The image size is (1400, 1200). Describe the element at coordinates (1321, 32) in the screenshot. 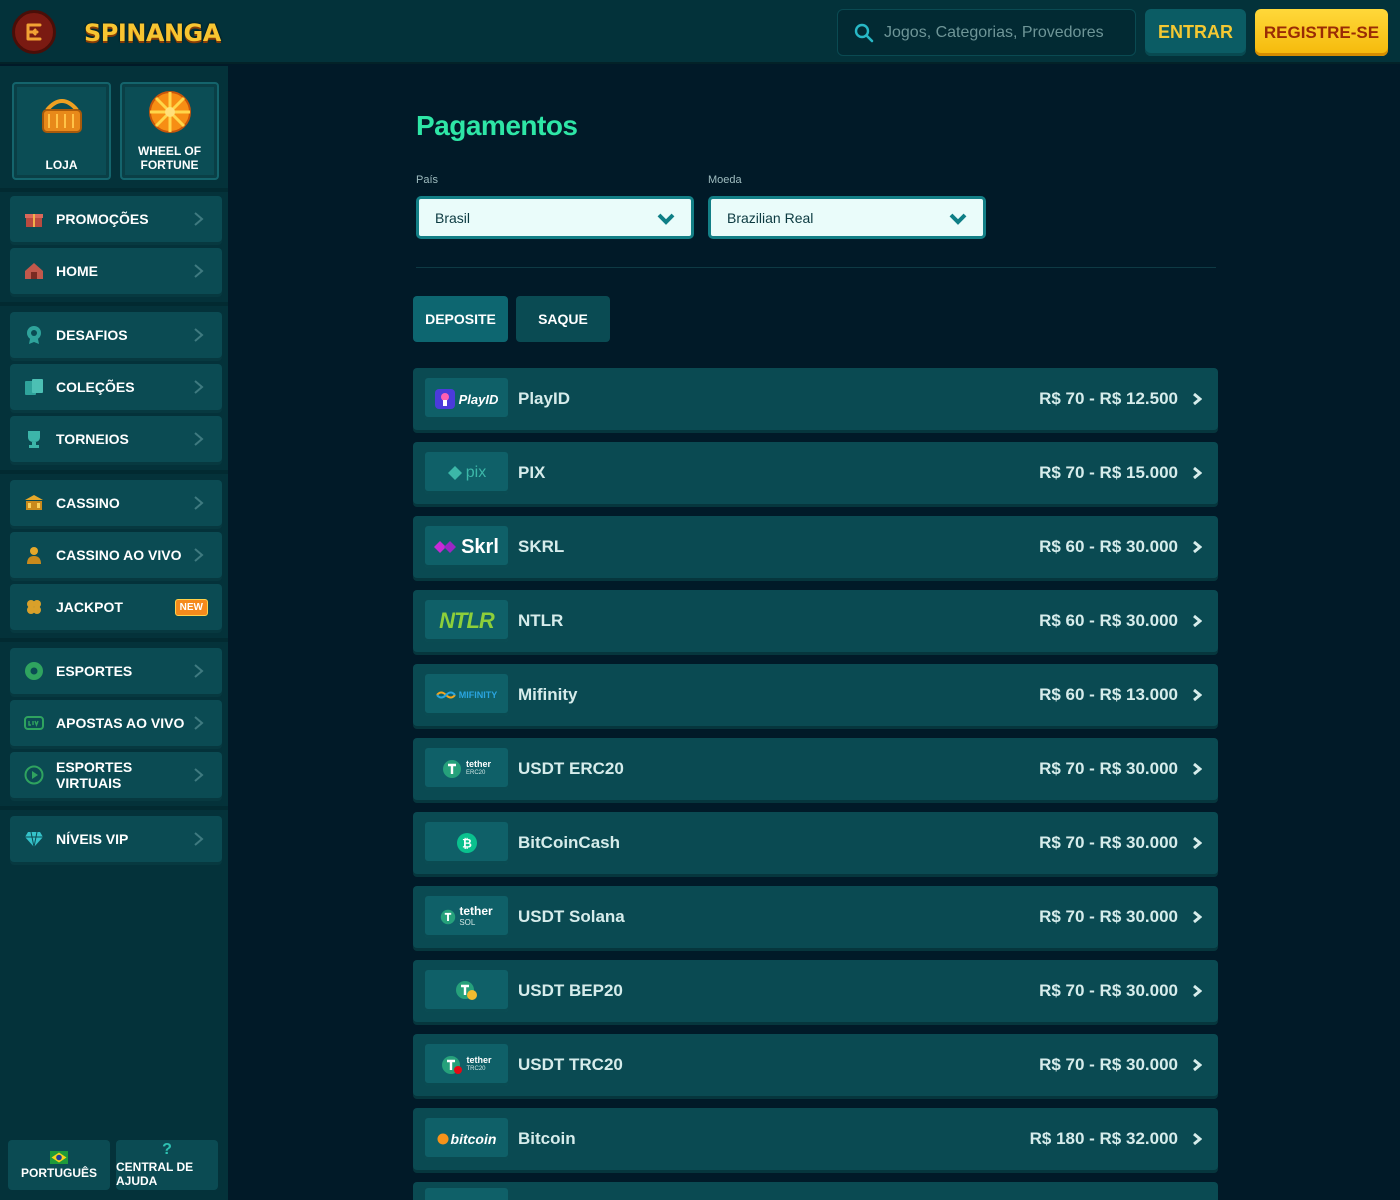

I see `register-button: REGISTRE-SE` at that location.